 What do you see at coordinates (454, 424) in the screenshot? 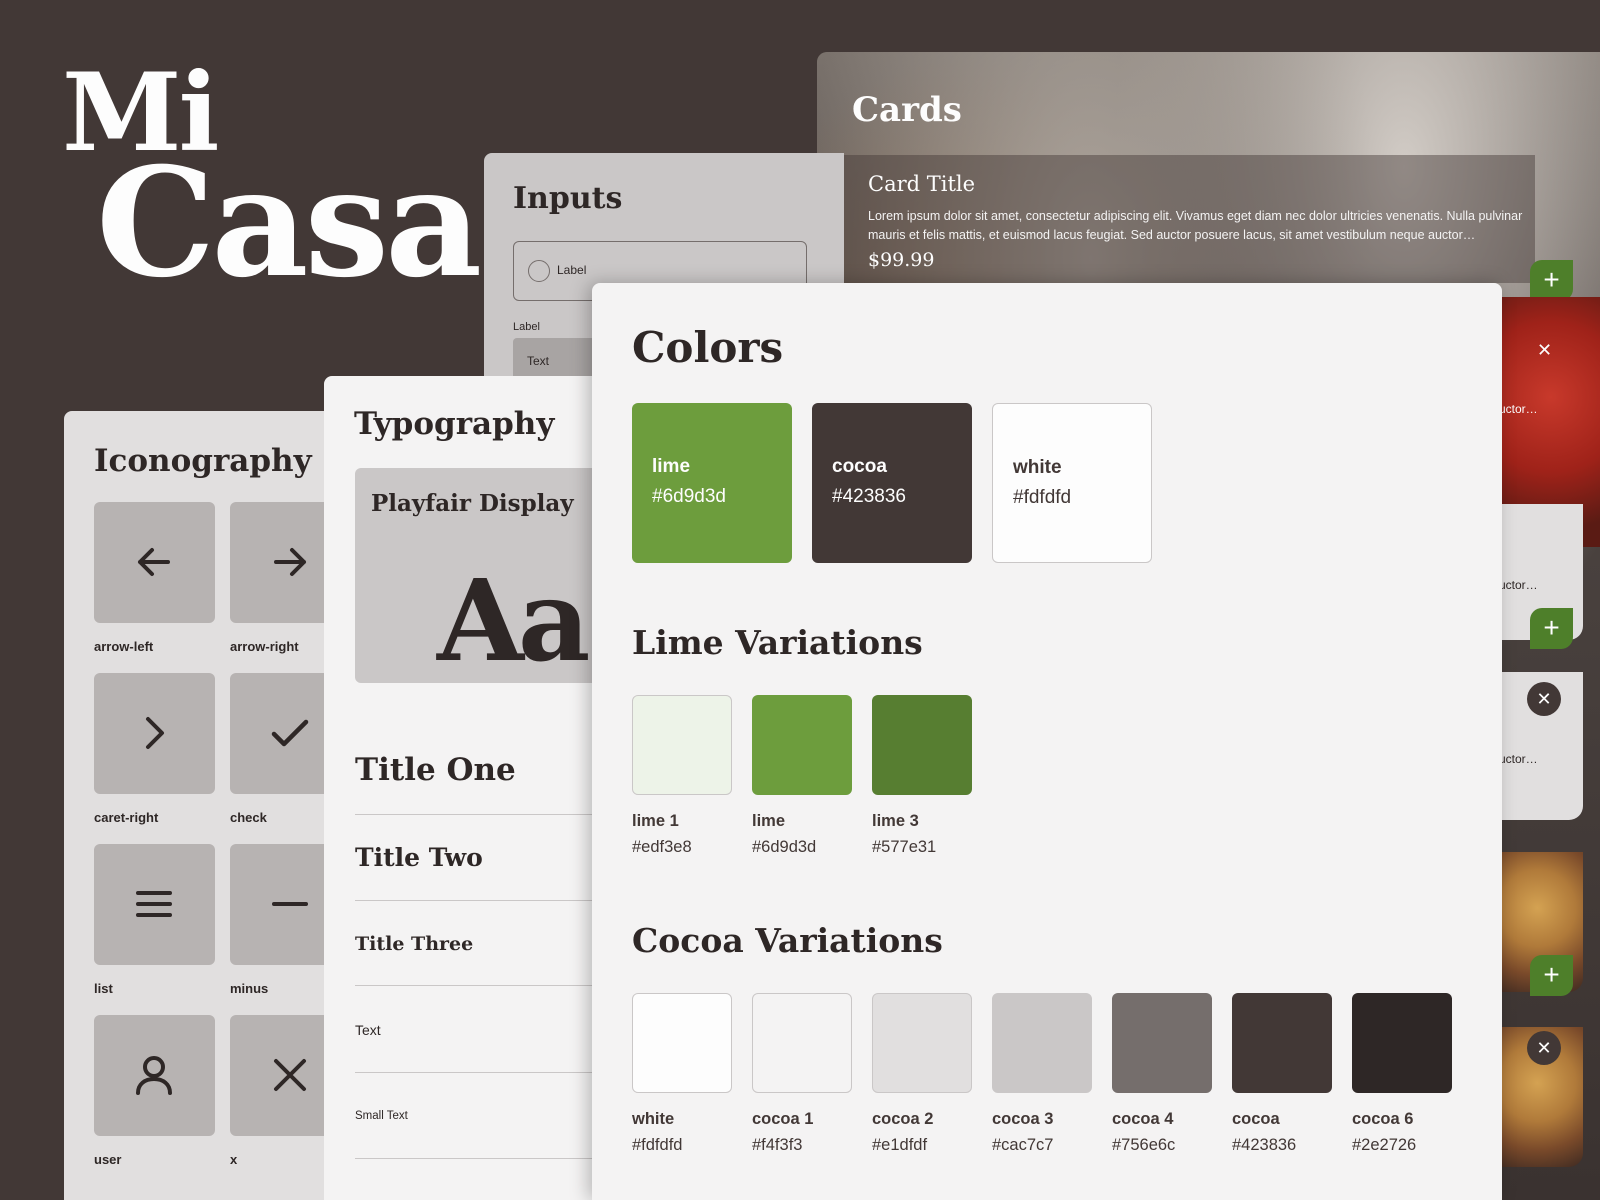
I see `typography-title: Typography` at bounding box center [454, 424].